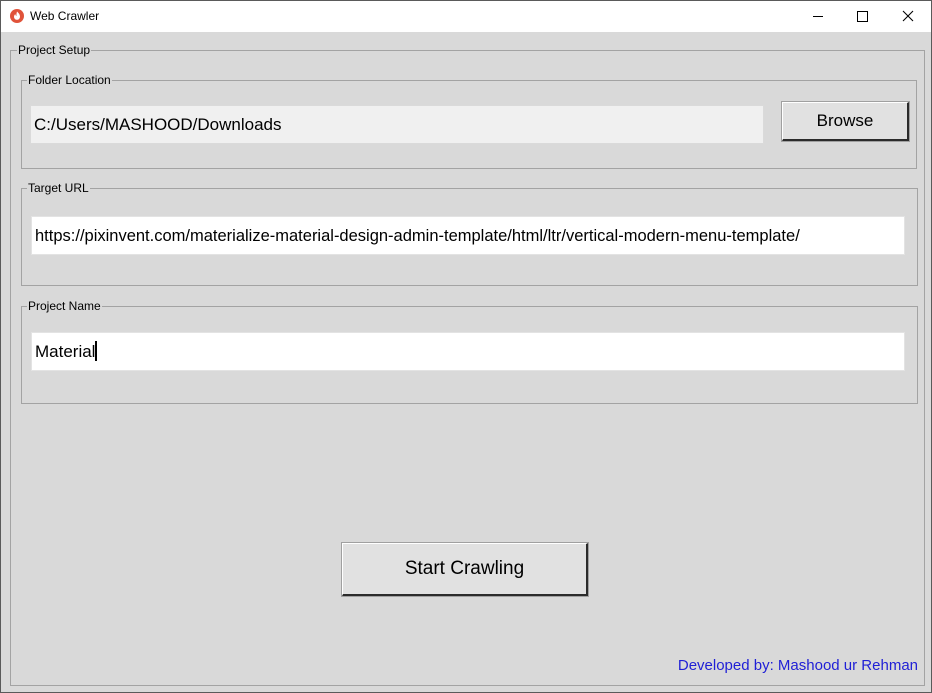 This screenshot has height=693, width=932. Describe the element at coordinates (468, 351) in the screenshot. I see `project-name-input: Material` at that location.